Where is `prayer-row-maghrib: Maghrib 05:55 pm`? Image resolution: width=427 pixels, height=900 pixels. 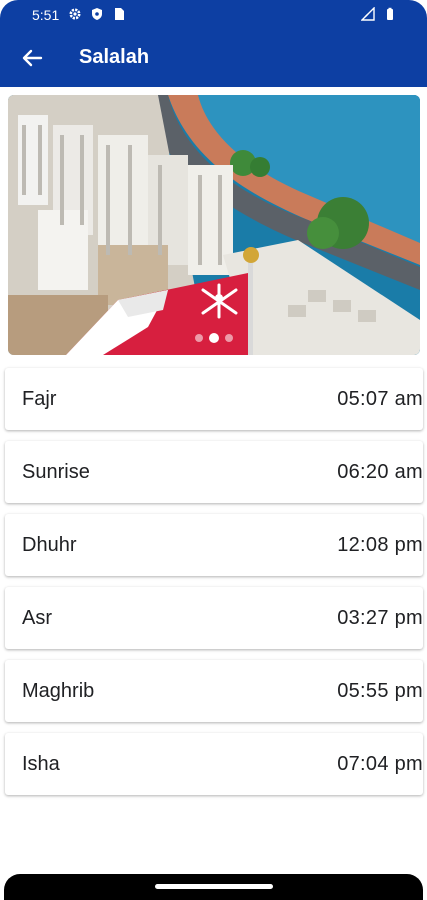 prayer-row-maghrib: Maghrib 05:55 pm is located at coordinates (214, 691).